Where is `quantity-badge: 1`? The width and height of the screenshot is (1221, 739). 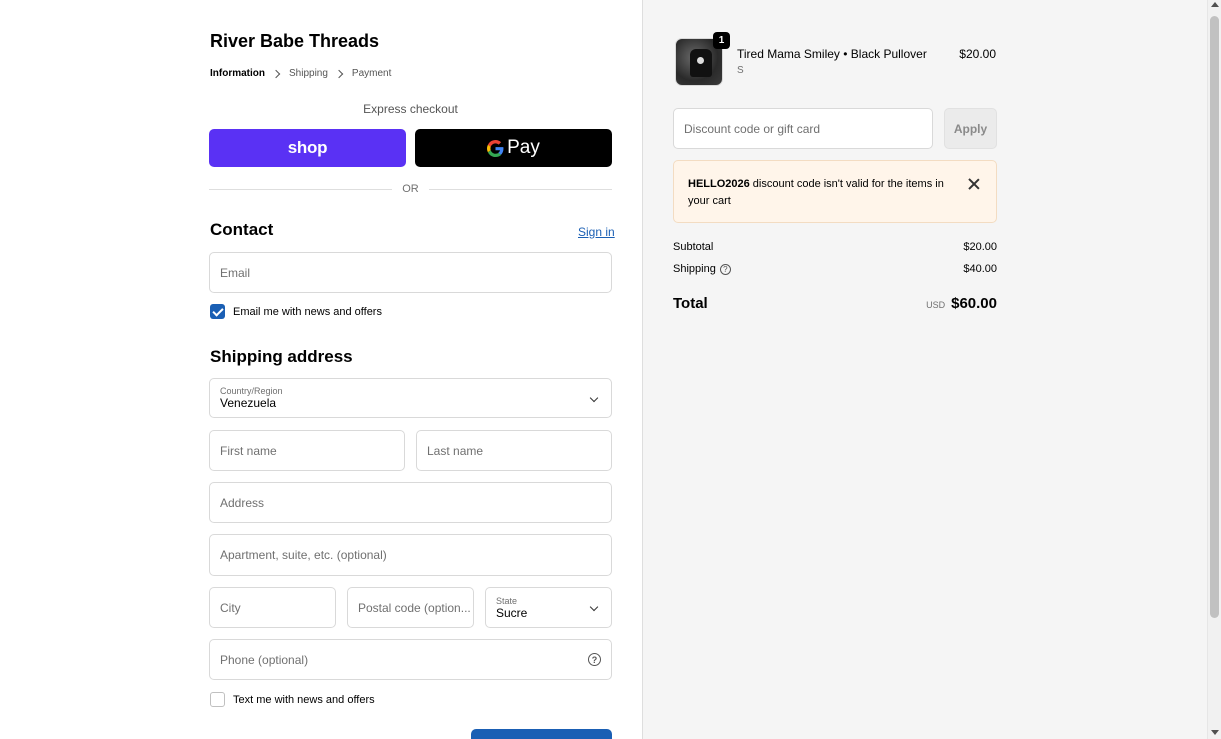
quantity-badge: 1 is located at coordinates (721, 40).